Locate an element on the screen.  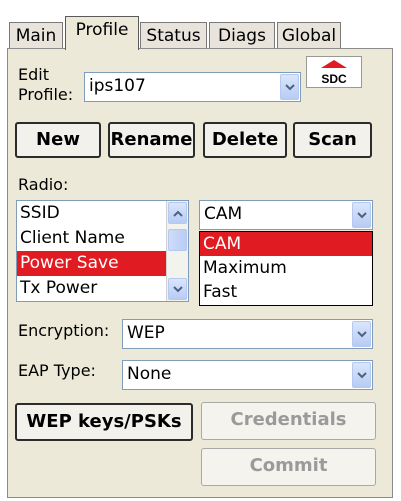
power-save-value: CAM is located at coordinates (223, 214).